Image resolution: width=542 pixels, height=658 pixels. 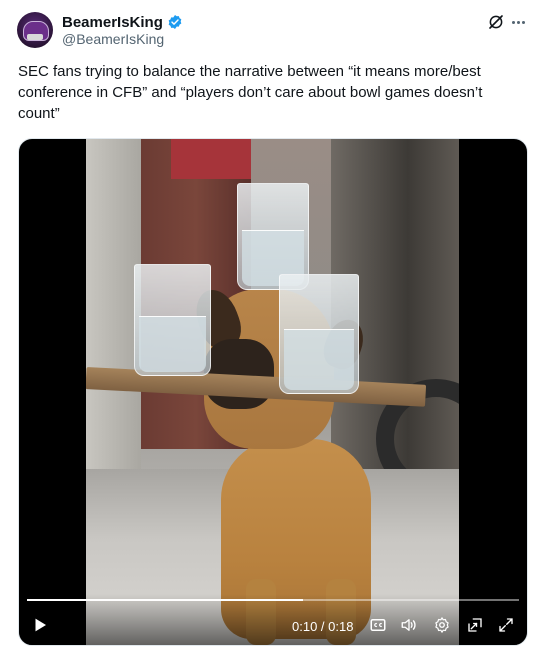 I want to click on video-time: 0:10 / 0:18, so click(x=323, y=626).